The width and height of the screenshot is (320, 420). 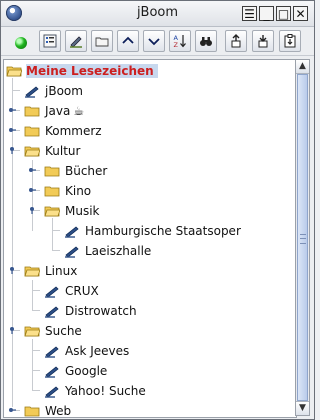 I want to click on bookmark-item: Yahoo! Suche, so click(x=95, y=391).